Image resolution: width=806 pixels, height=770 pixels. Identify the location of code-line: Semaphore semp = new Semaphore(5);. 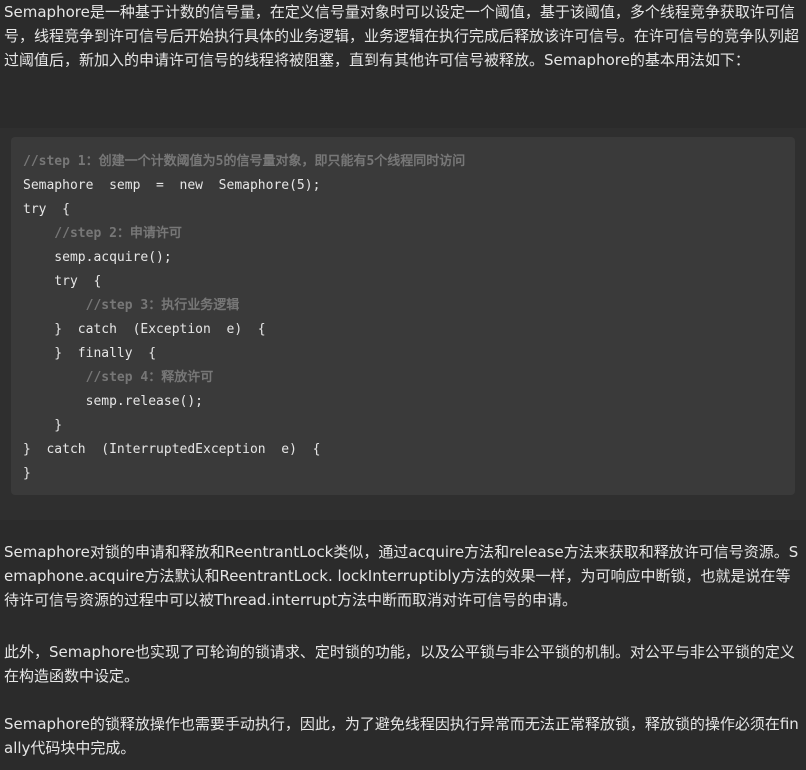
(172, 185).